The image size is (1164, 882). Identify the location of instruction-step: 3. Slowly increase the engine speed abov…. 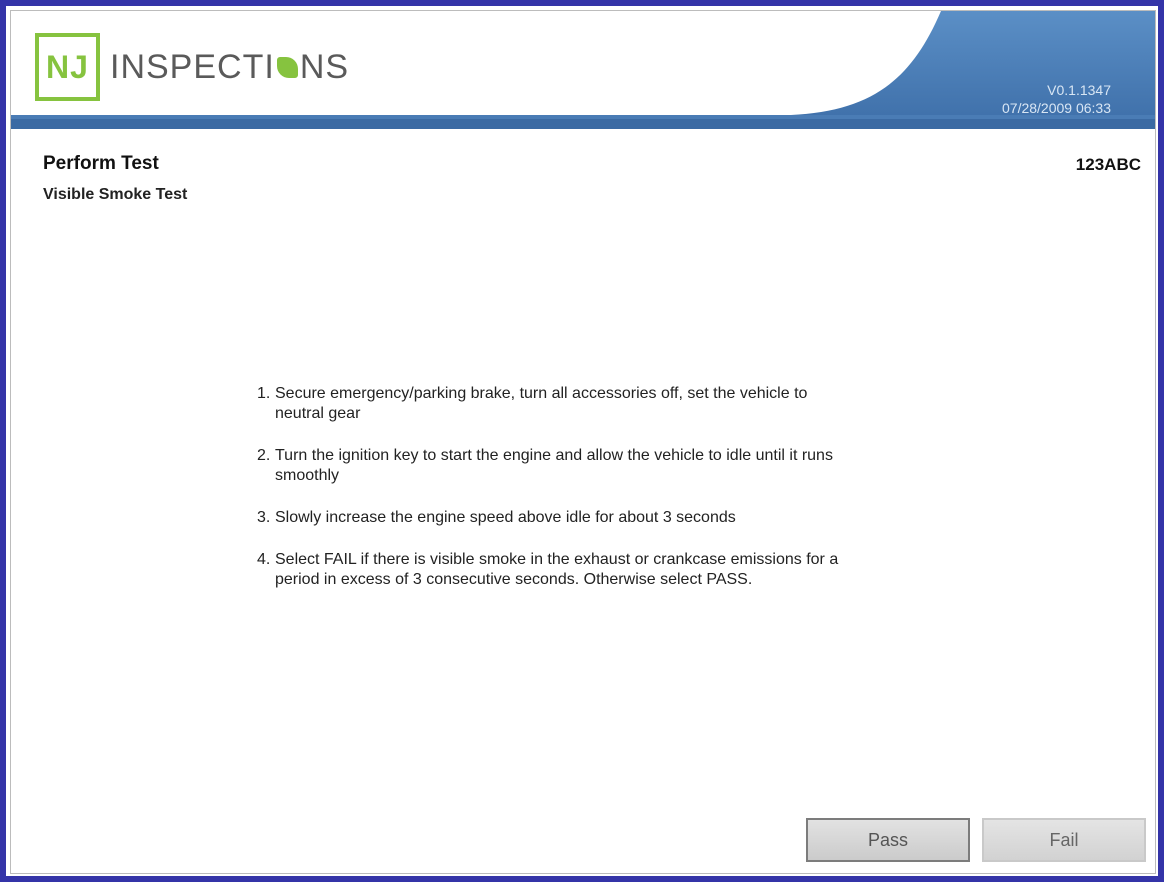
(557, 518).